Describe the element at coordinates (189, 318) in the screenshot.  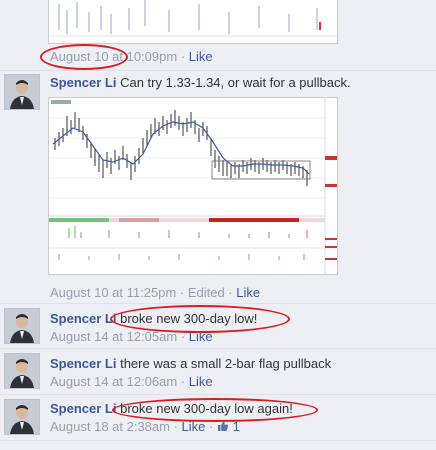
I see `comment-body: broke new 300-day low!` at that location.